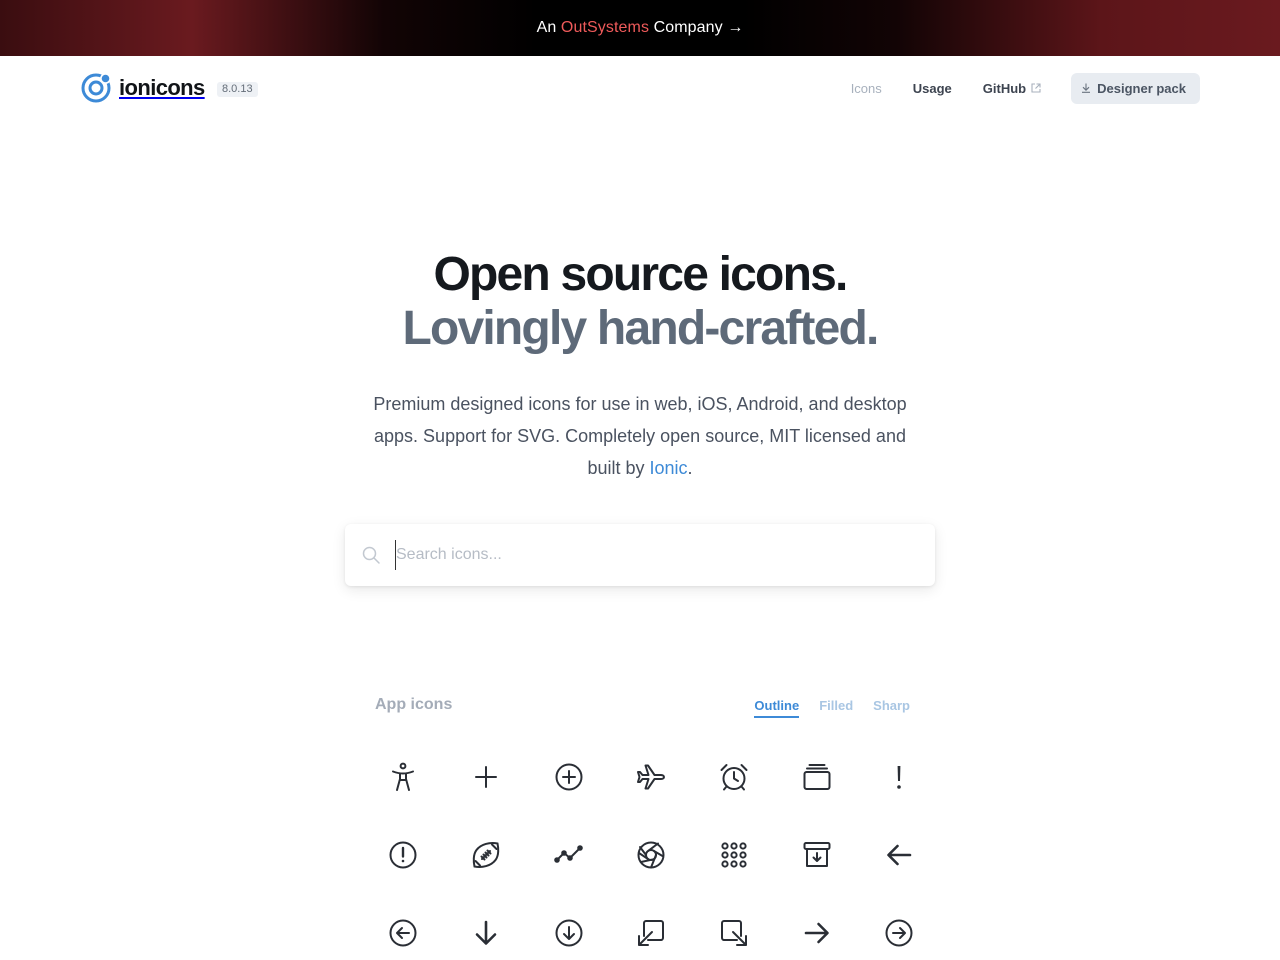  What do you see at coordinates (371, 555) in the screenshot?
I see `search-icon` at bounding box center [371, 555].